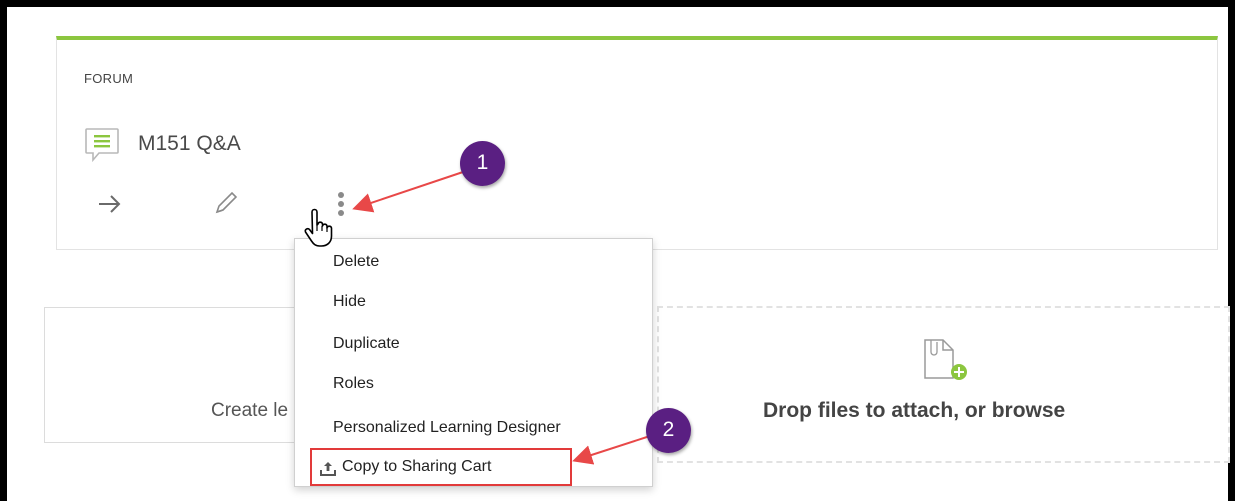 Image resolution: width=1235 pixels, height=501 pixels. What do you see at coordinates (189, 144) in the screenshot?
I see `activity-title: M151 Q&A` at bounding box center [189, 144].